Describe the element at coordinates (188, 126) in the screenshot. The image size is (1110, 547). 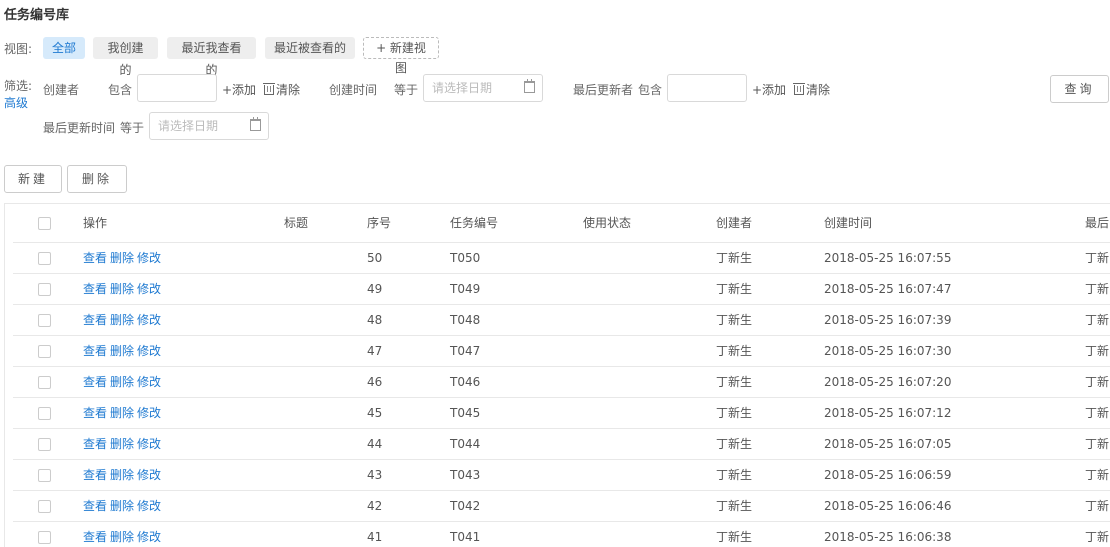
I see `last-updated-time-placeholder: 请选择日期` at that location.